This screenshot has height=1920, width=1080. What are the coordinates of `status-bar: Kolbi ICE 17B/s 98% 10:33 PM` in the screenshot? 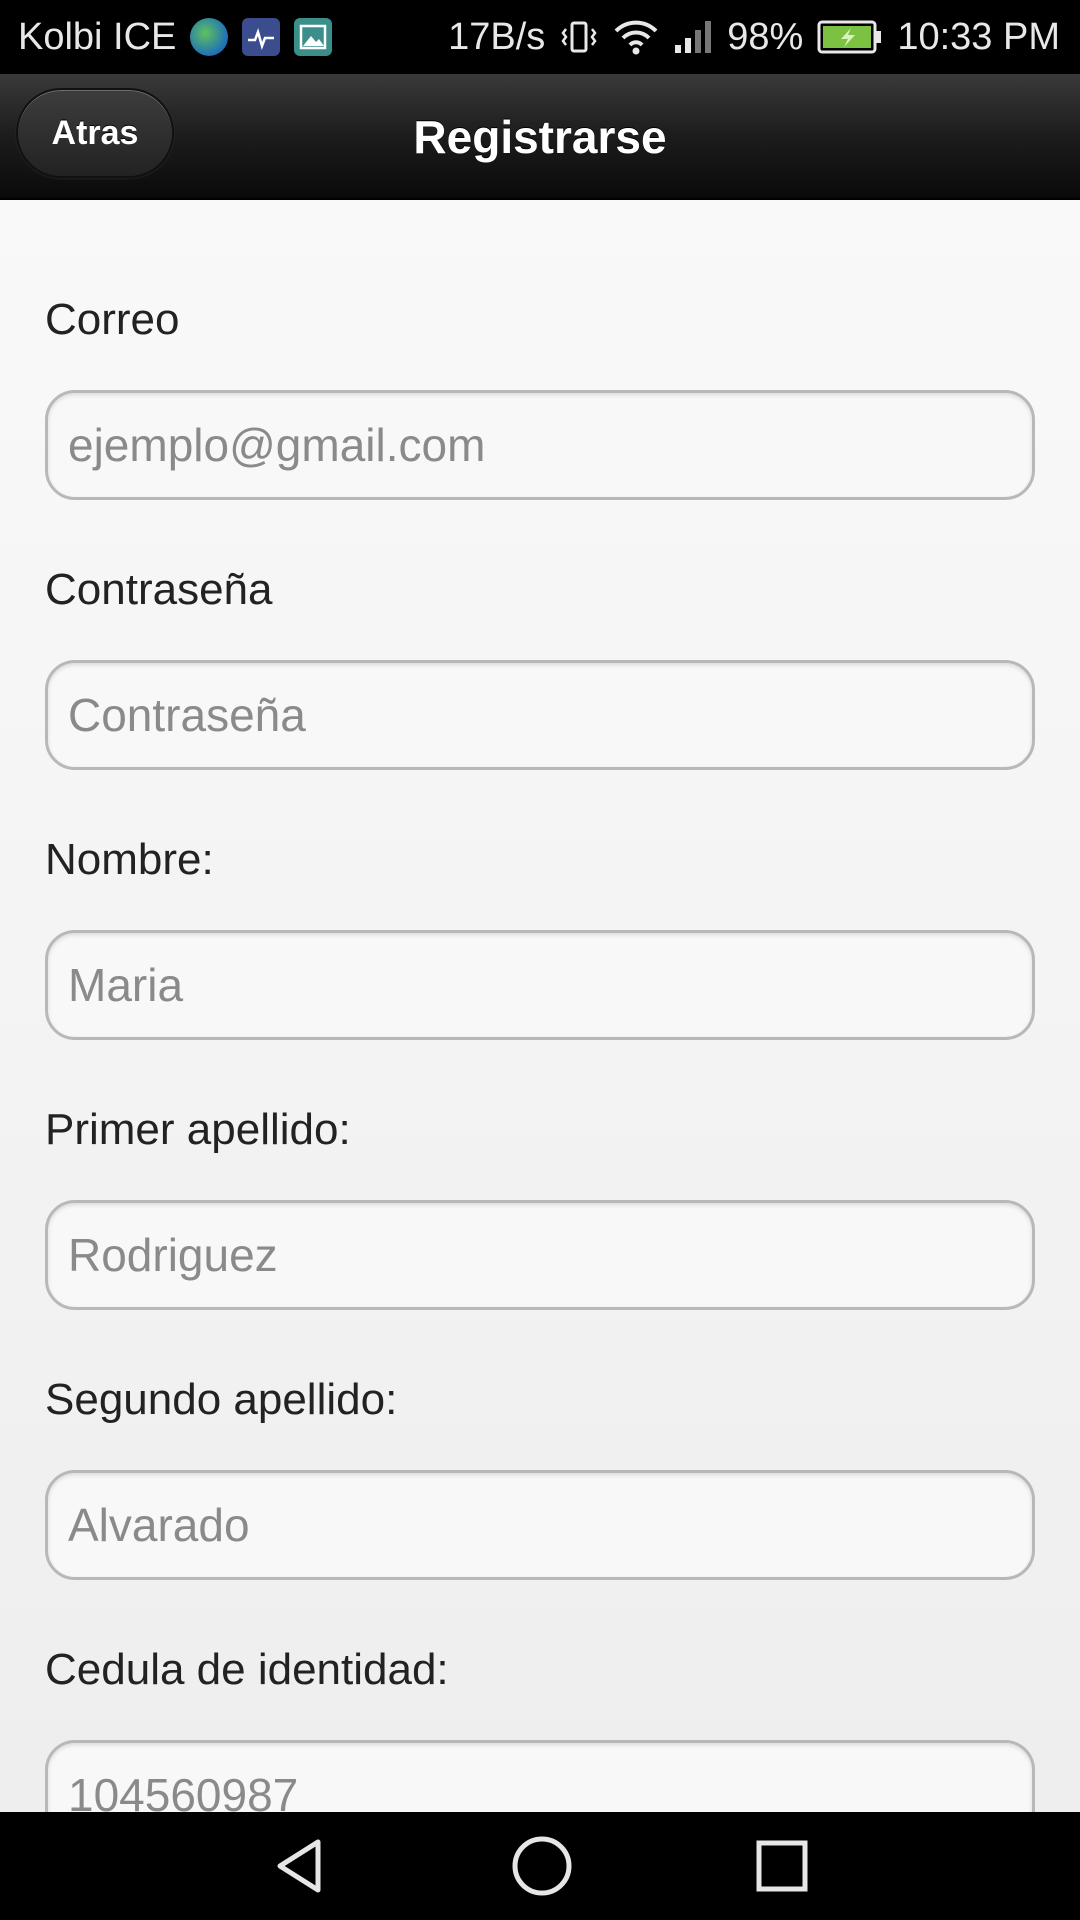 It's located at (540, 37).